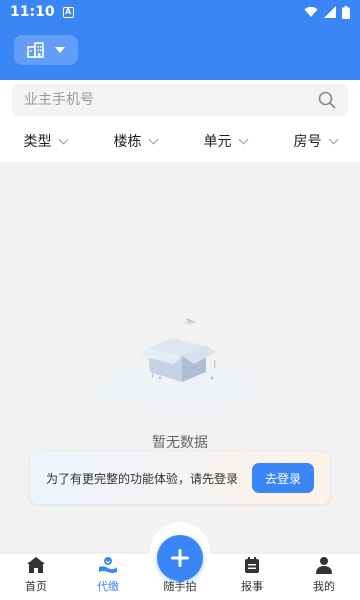 This screenshot has height=600, width=360. I want to click on filter-room: 房号, so click(315, 141).